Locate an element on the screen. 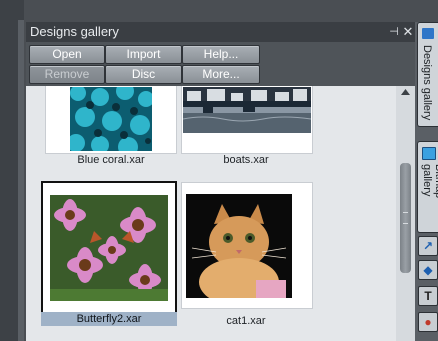  scroll-up-arrow-icon is located at coordinates (405, 92).